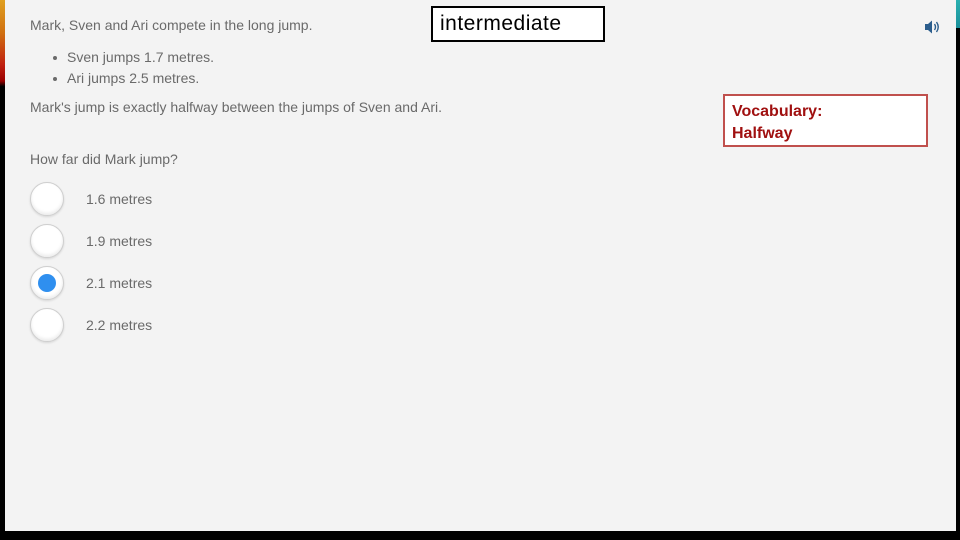  I want to click on difficulty-label: intermediate, so click(518, 24).